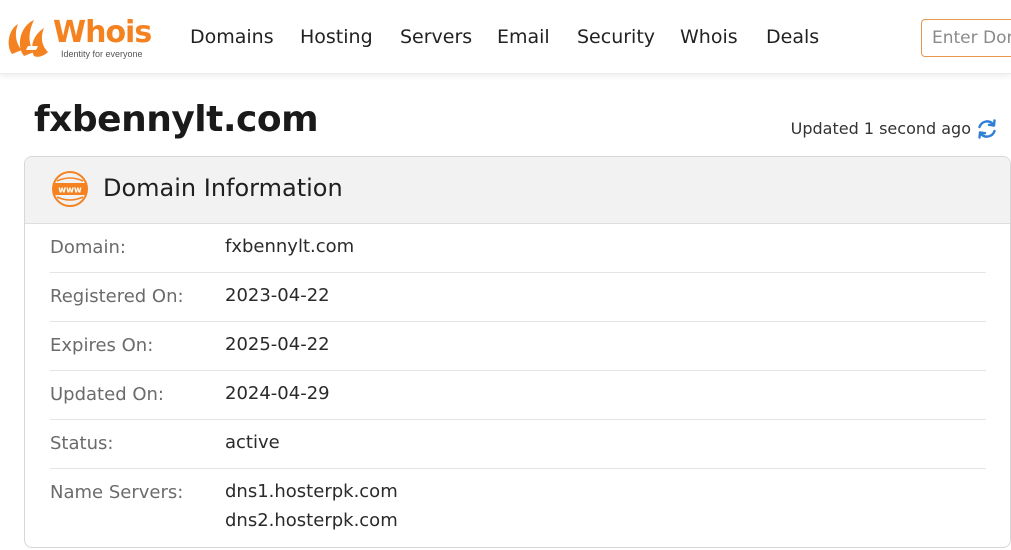 Image resolution: width=1011 pixels, height=550 pixels. I want to click on row-value: active, so click(252, 442).